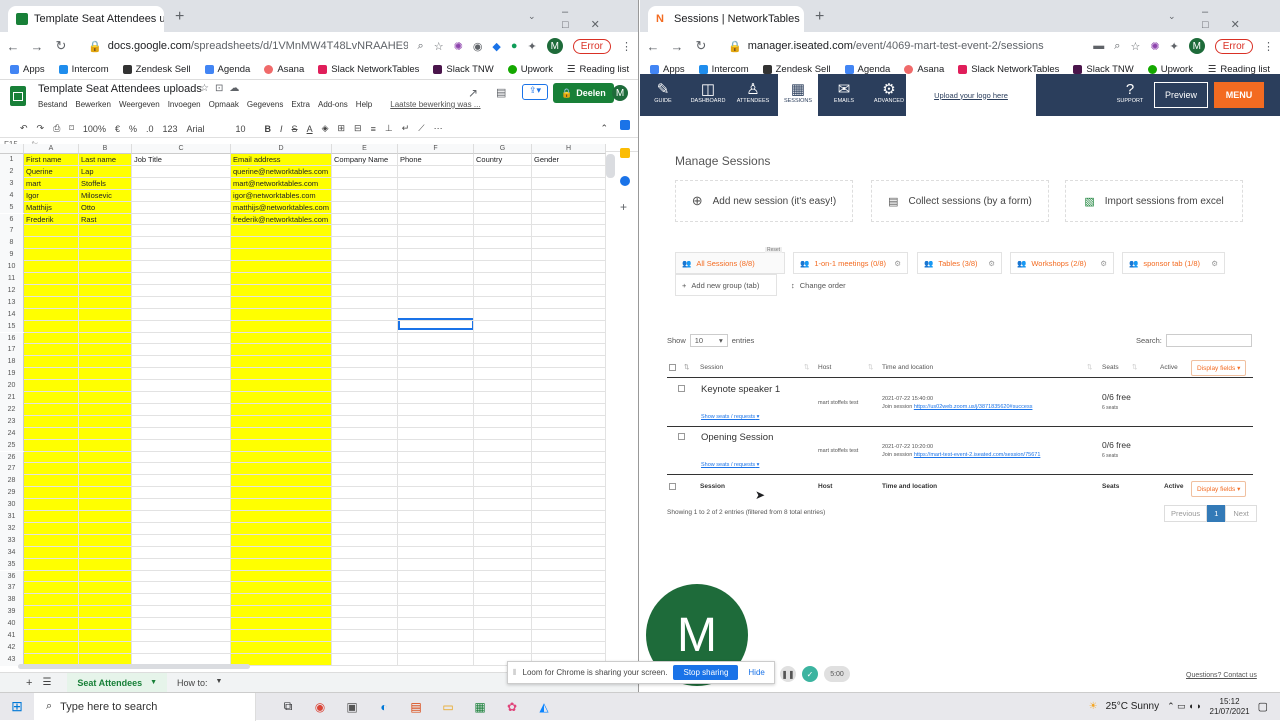 The image size is (1280, 721). Describe the element at coordinates (181, 149) in the screenshot. I see `column-header: C` at that location.